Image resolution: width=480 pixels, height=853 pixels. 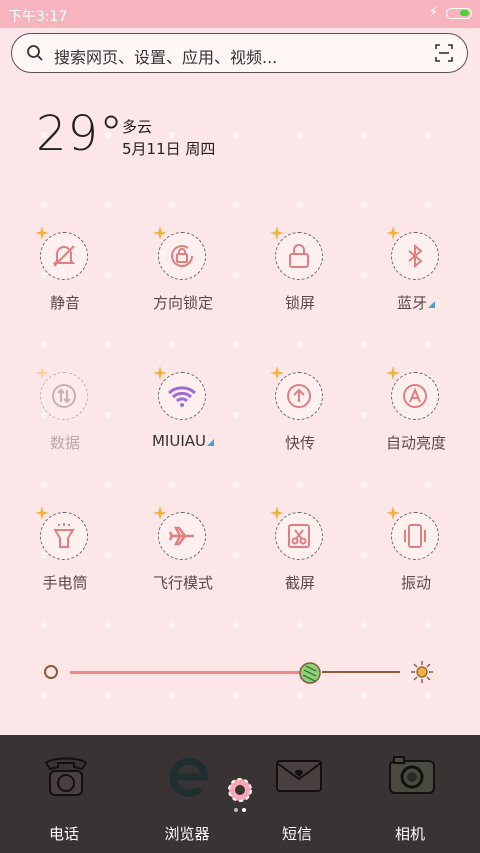 I want to click on battery-icon, so click(x=459, y=13).